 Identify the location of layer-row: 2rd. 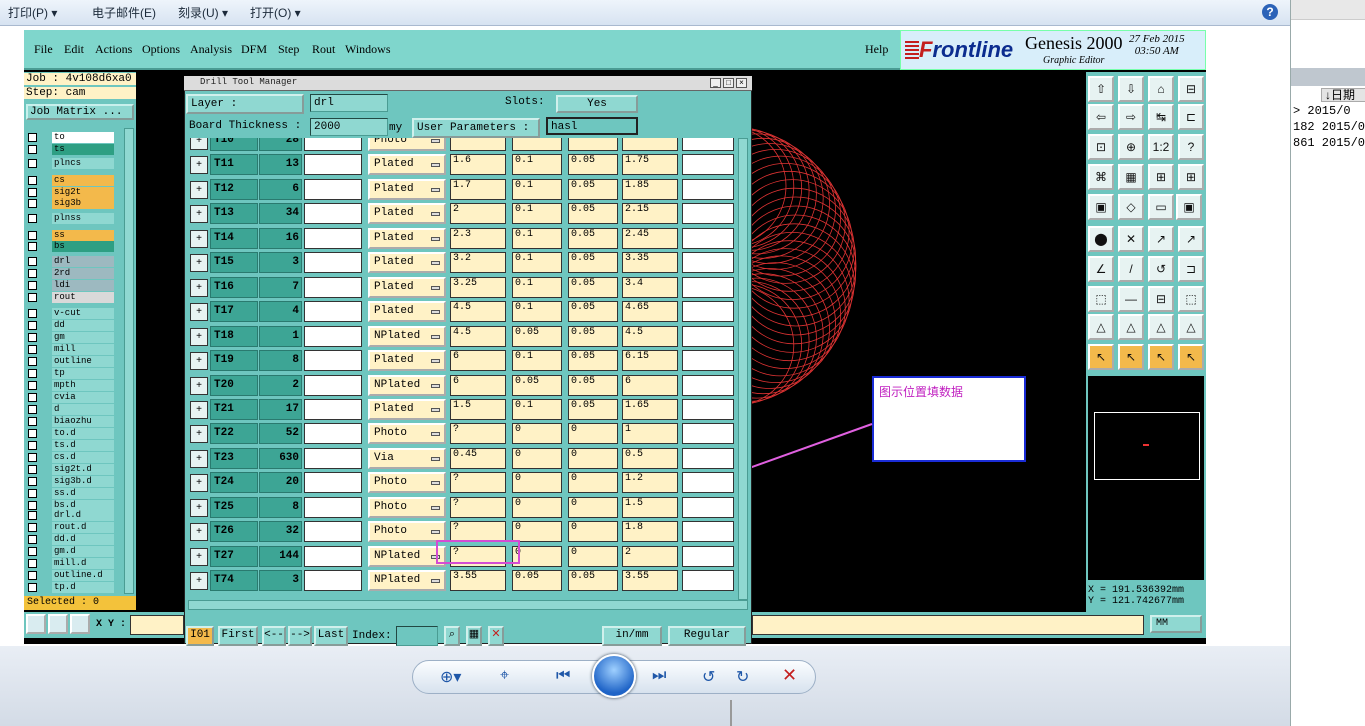
(72, 273).